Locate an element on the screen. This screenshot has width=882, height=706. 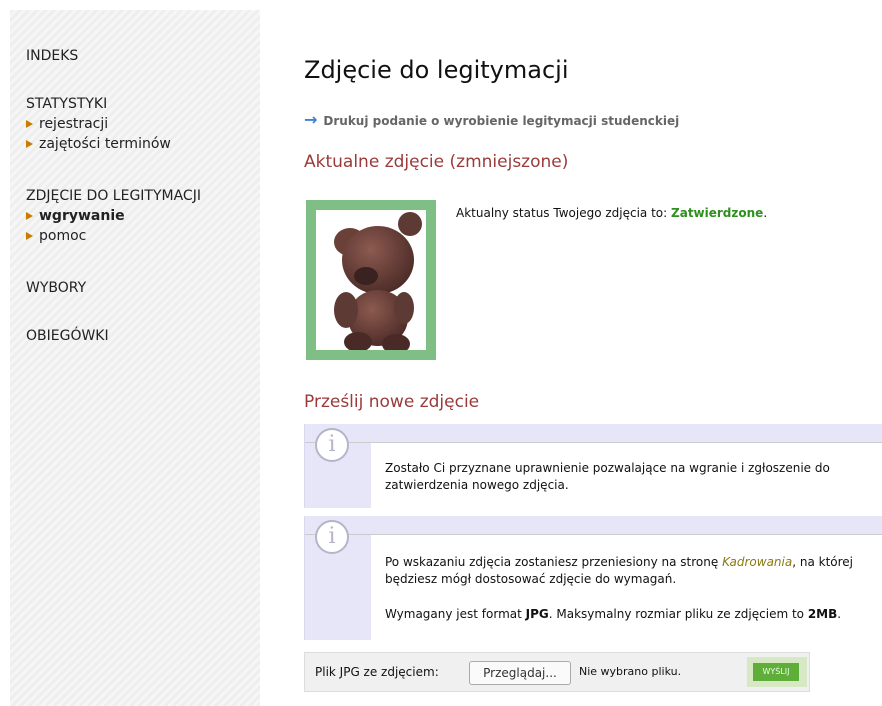
file-name: Nie wybrano pliku. is located at coordinates (630, 671).